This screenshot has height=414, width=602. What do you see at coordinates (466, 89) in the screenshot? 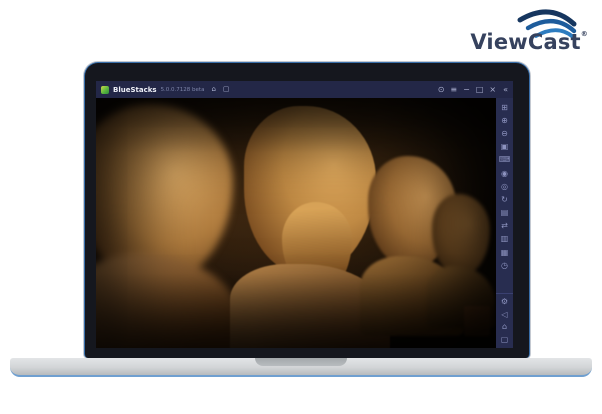
I see `minimize-icon: −` at bounding box center [466, 89].